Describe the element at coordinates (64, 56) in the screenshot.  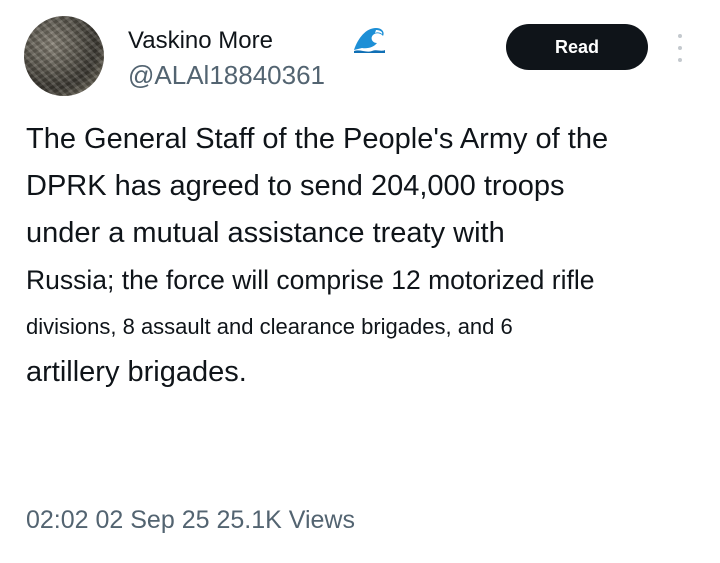
I see `avatar` at that location.